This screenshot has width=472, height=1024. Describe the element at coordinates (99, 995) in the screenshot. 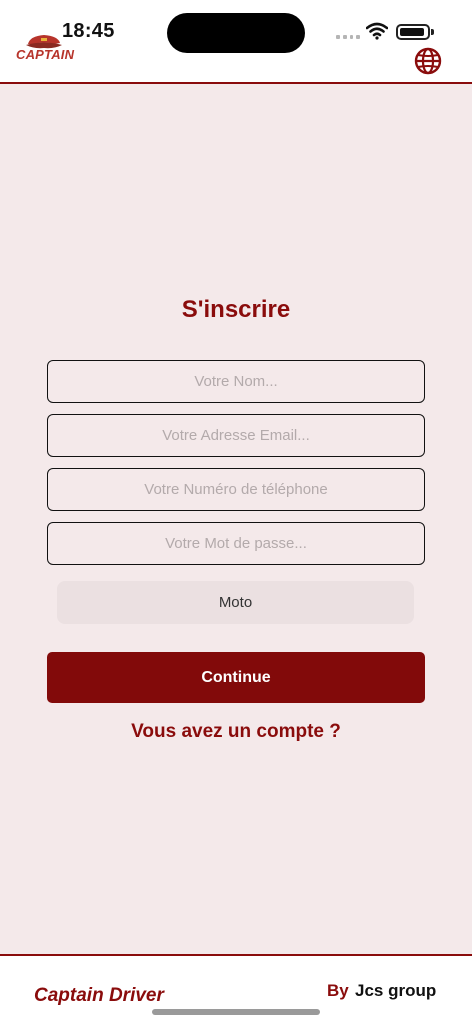

I see `footer-brand: Captain Driver` at that location.